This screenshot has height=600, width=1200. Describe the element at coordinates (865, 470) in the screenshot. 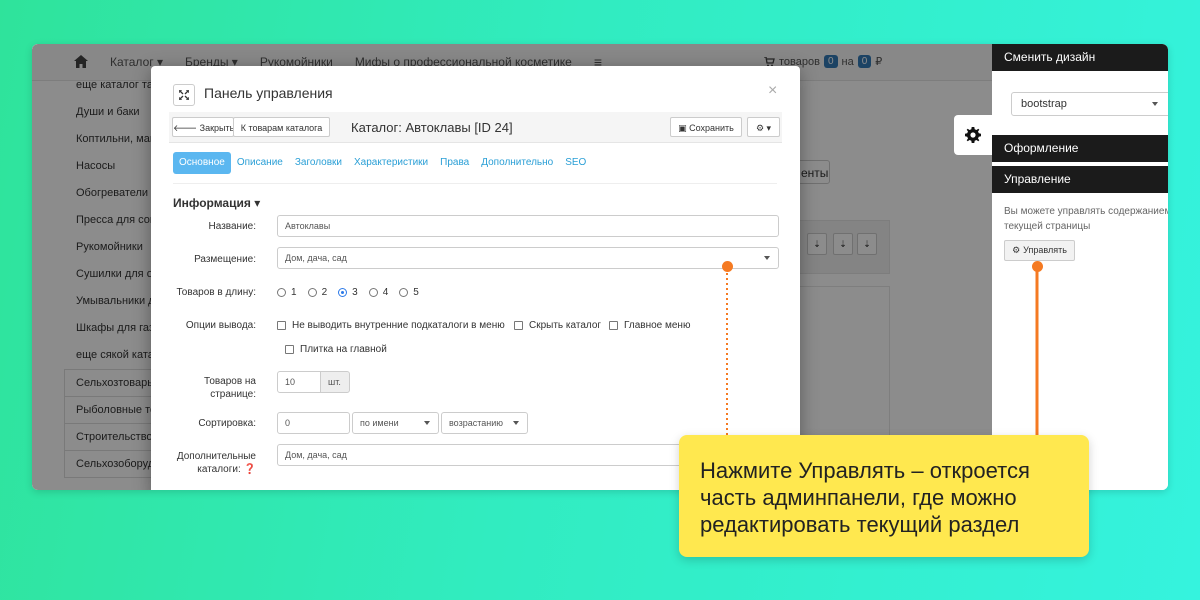

I see `callout-line: Нажмите Управлять – откроется` at that location.